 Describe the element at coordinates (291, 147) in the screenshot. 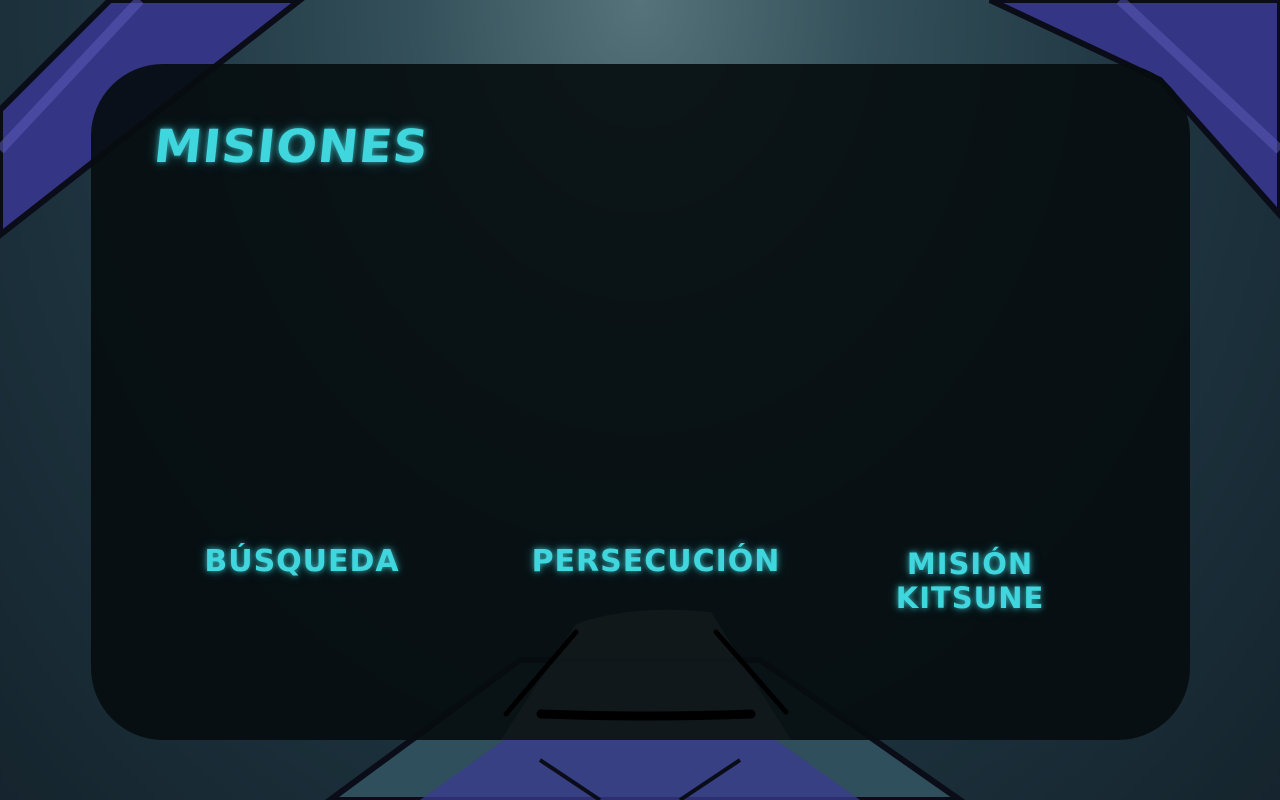

I see `panel-title: MISIONES` at that location.